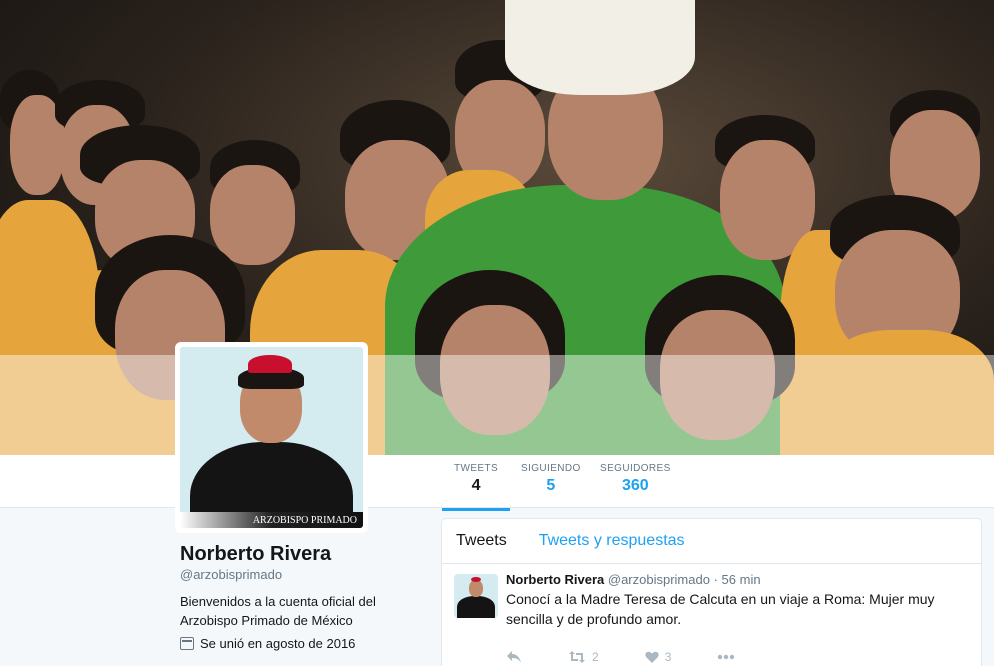  What do you see at coordinates (643, 657) in the screenshot?
I see `tweet-actions: 2 3` at bounding box center [643, 657].